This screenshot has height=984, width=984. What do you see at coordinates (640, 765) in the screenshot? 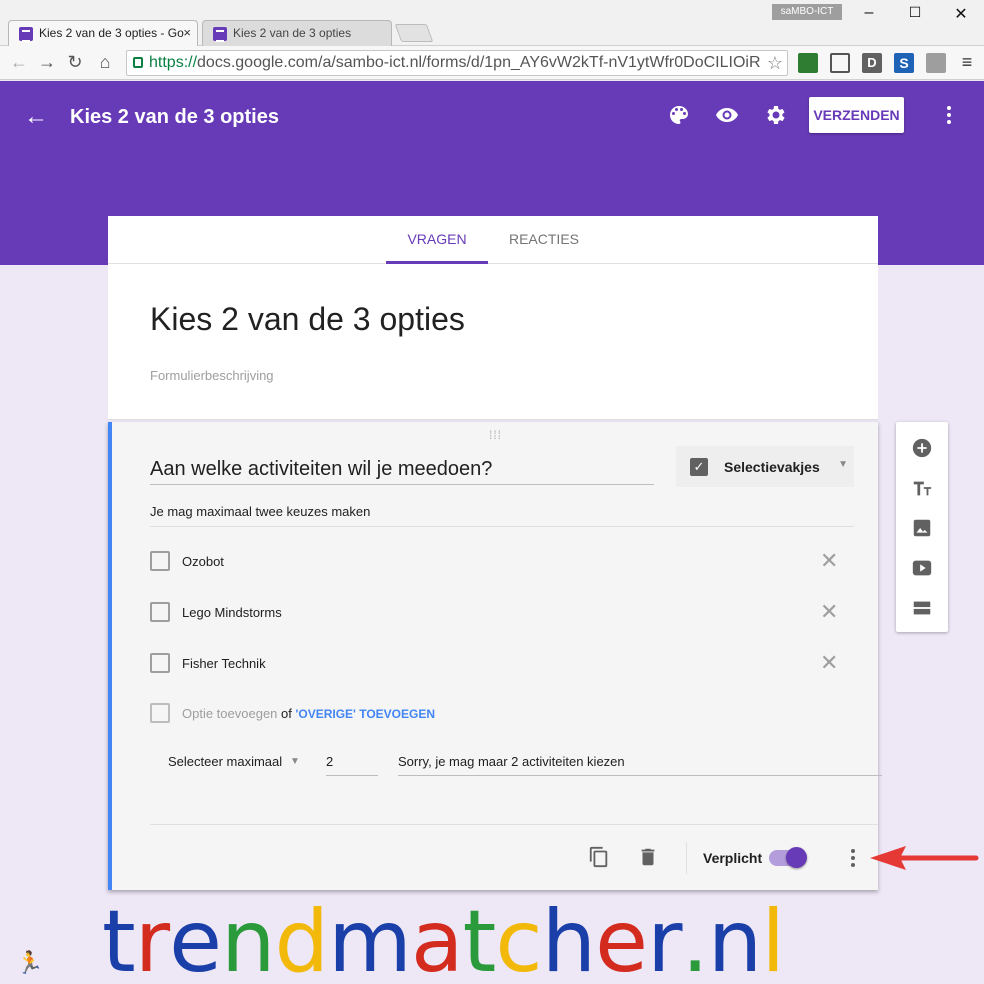
I see `validation-error-text-input: Sorry, je mag maar 2 activiteiten kiezen` at bounding box center [640, 765].